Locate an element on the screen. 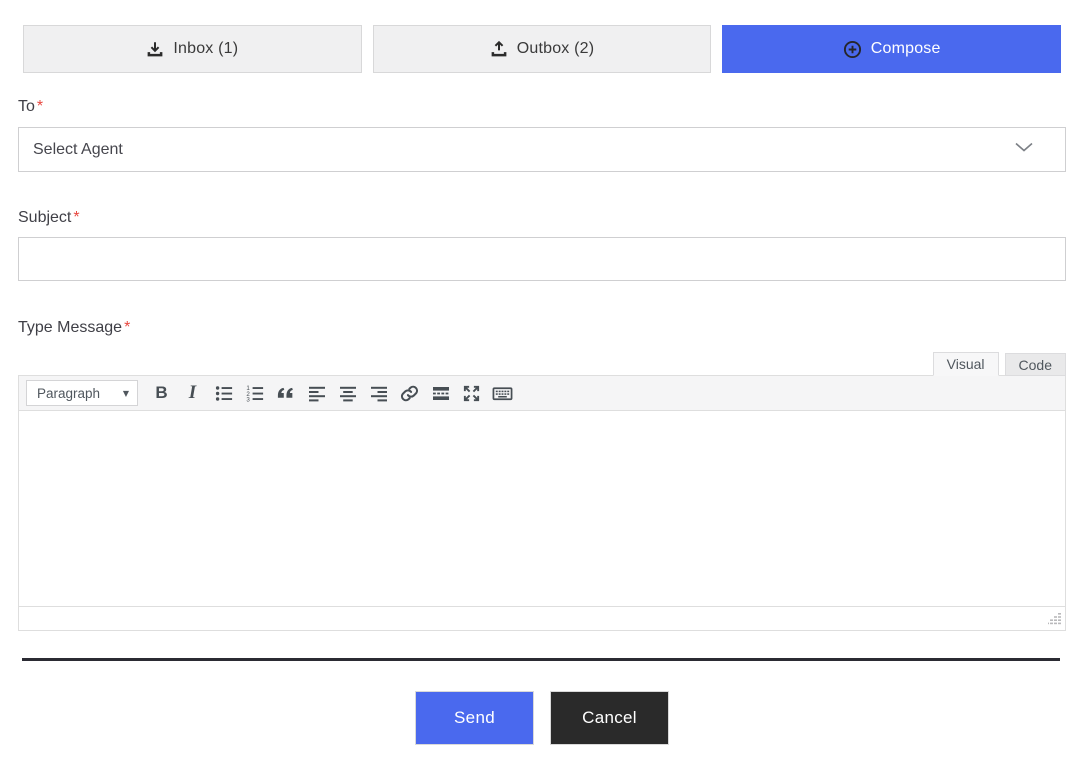 Image resolution: width=1082 pixels, height=763 pixels. paragraph-dropdown-label: Paragraph is located at coordinates (69, 393).